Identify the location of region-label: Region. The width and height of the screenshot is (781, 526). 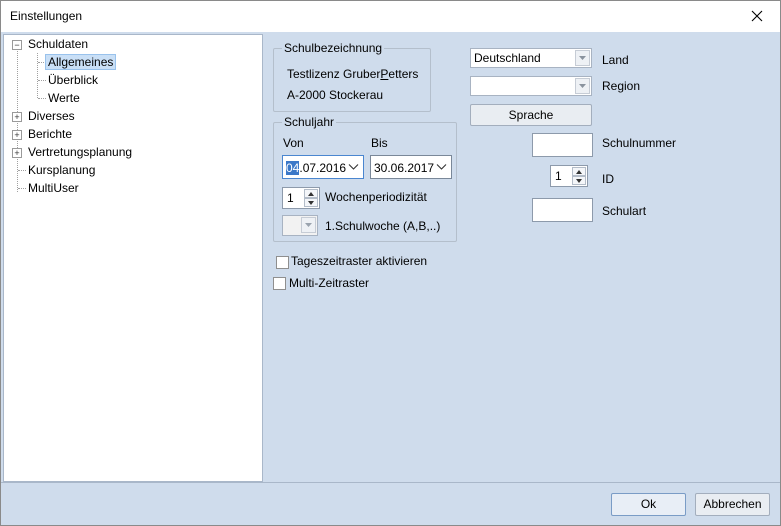
(621, 86).